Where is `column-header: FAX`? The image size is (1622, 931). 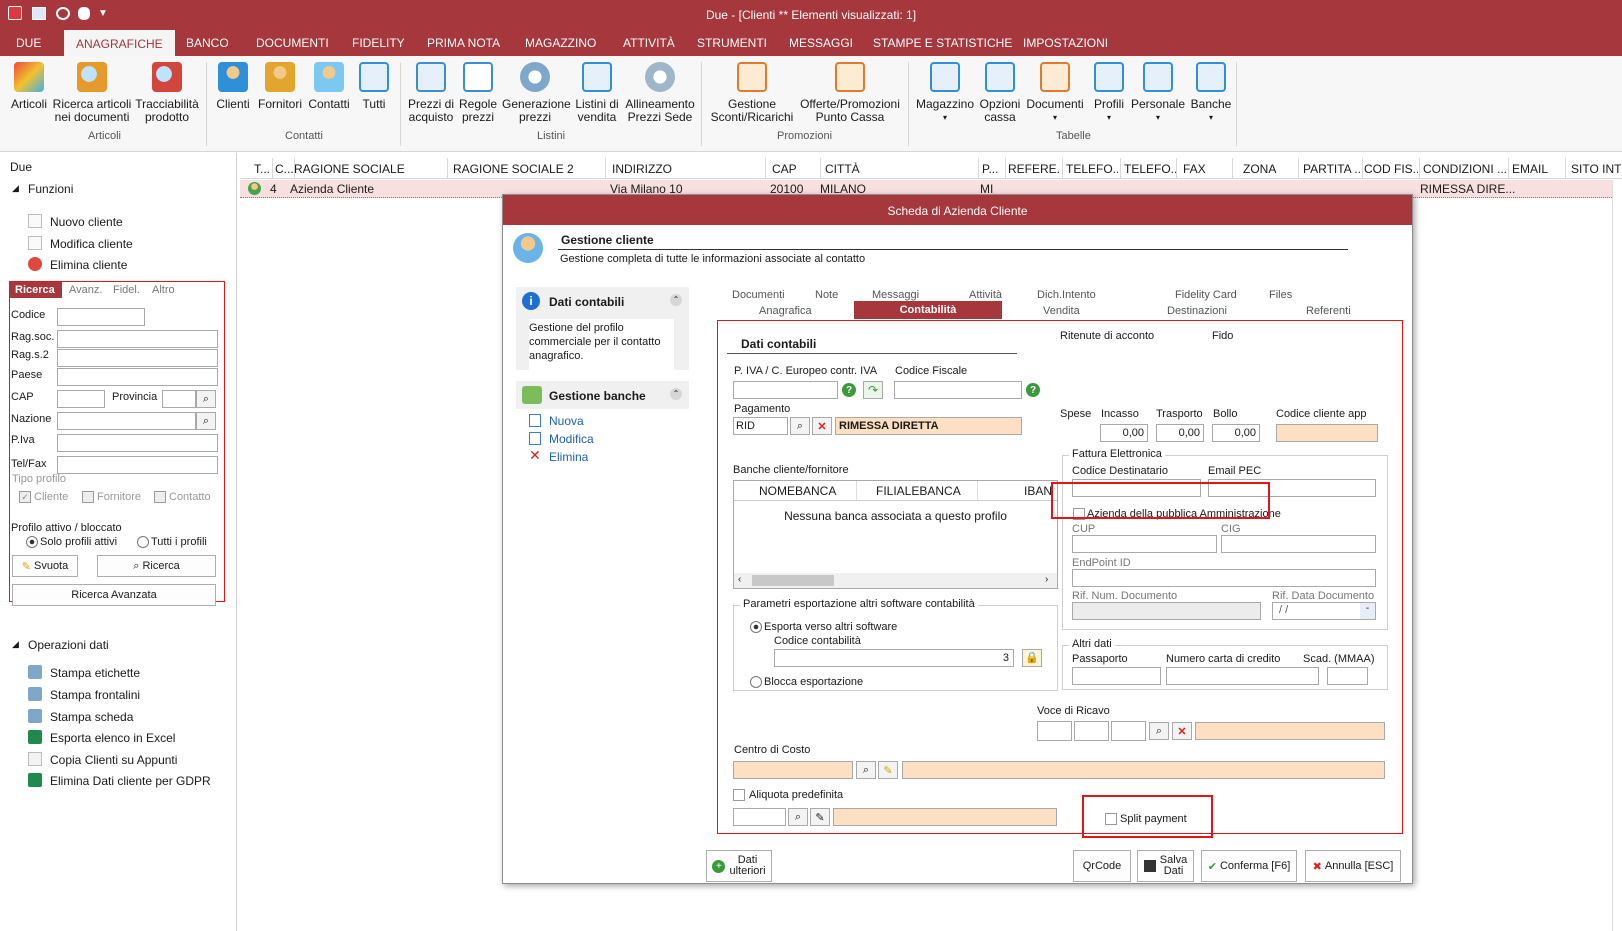 column-header: FAX is located at coordinates (1203, 169).